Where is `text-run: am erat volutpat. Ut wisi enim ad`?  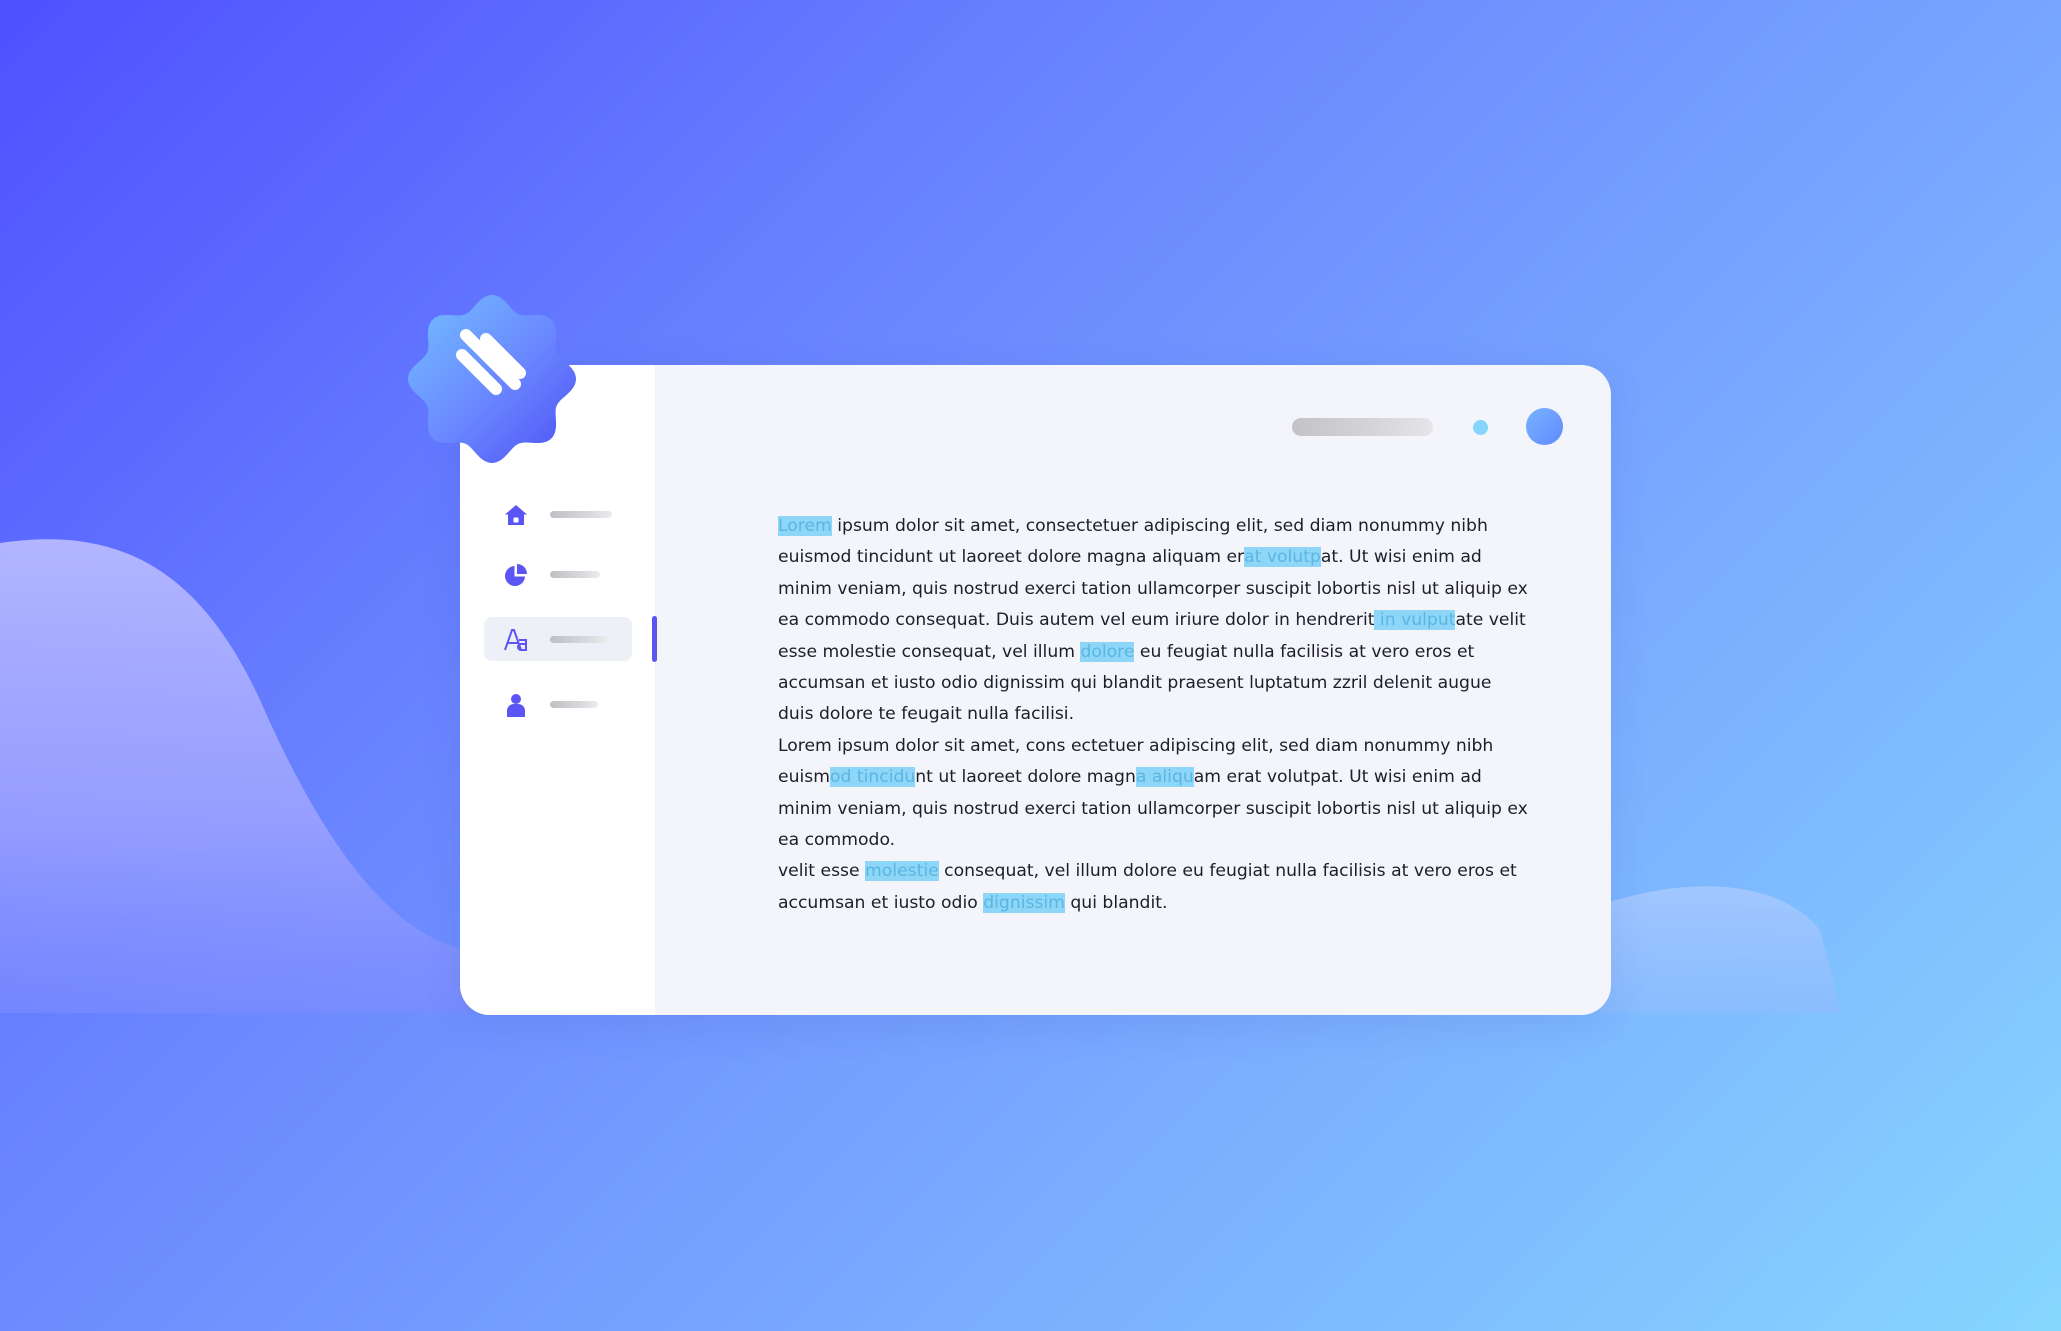 text-run: am erat volutpat. Ut wisi enim ad is located at coordinates (1337, 777).